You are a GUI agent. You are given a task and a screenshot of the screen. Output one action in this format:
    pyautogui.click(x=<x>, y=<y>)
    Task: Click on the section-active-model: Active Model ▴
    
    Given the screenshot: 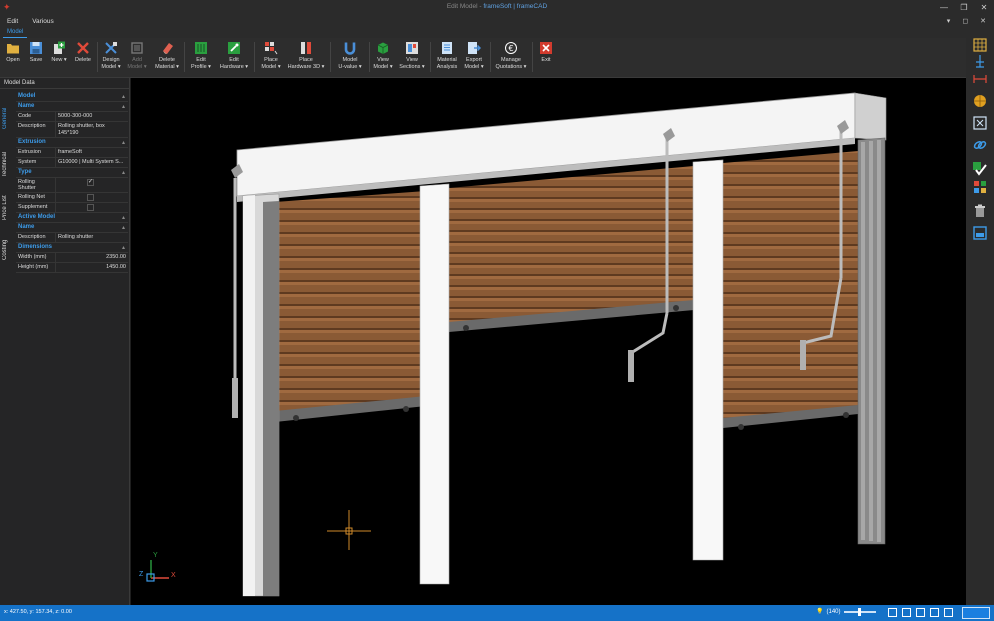 What is the action you would take?
    pyautogui.click(x=72, y=218)
    